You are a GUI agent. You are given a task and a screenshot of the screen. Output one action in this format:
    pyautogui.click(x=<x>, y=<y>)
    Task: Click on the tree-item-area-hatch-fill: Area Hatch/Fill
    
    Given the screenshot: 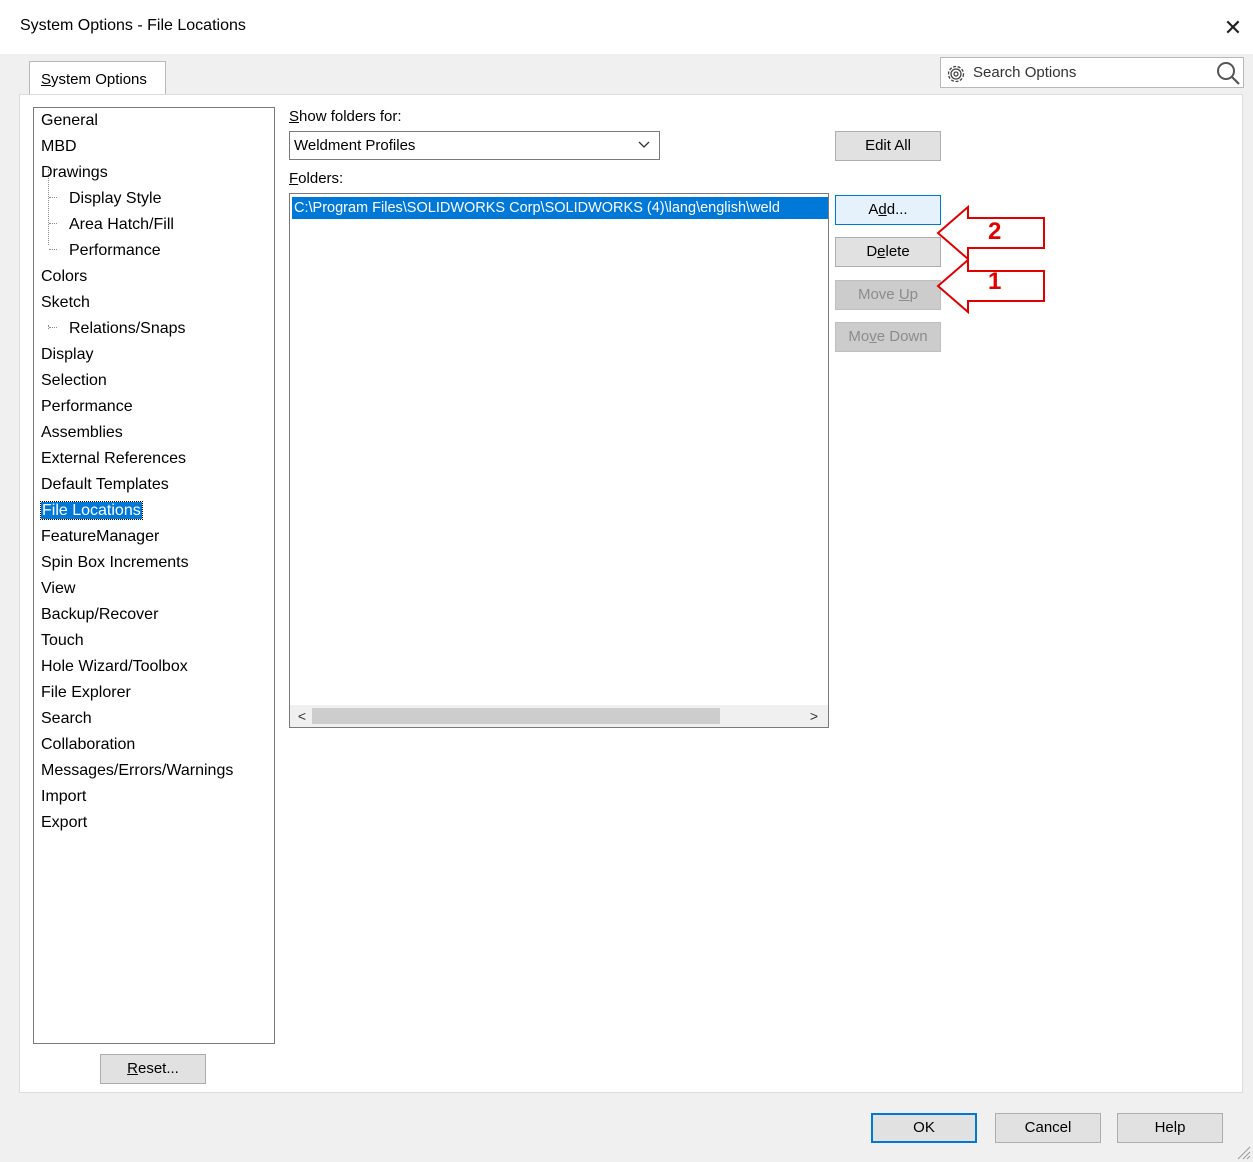 What is the action you would take?
    pyautogui.click(x=121, y=225)
    